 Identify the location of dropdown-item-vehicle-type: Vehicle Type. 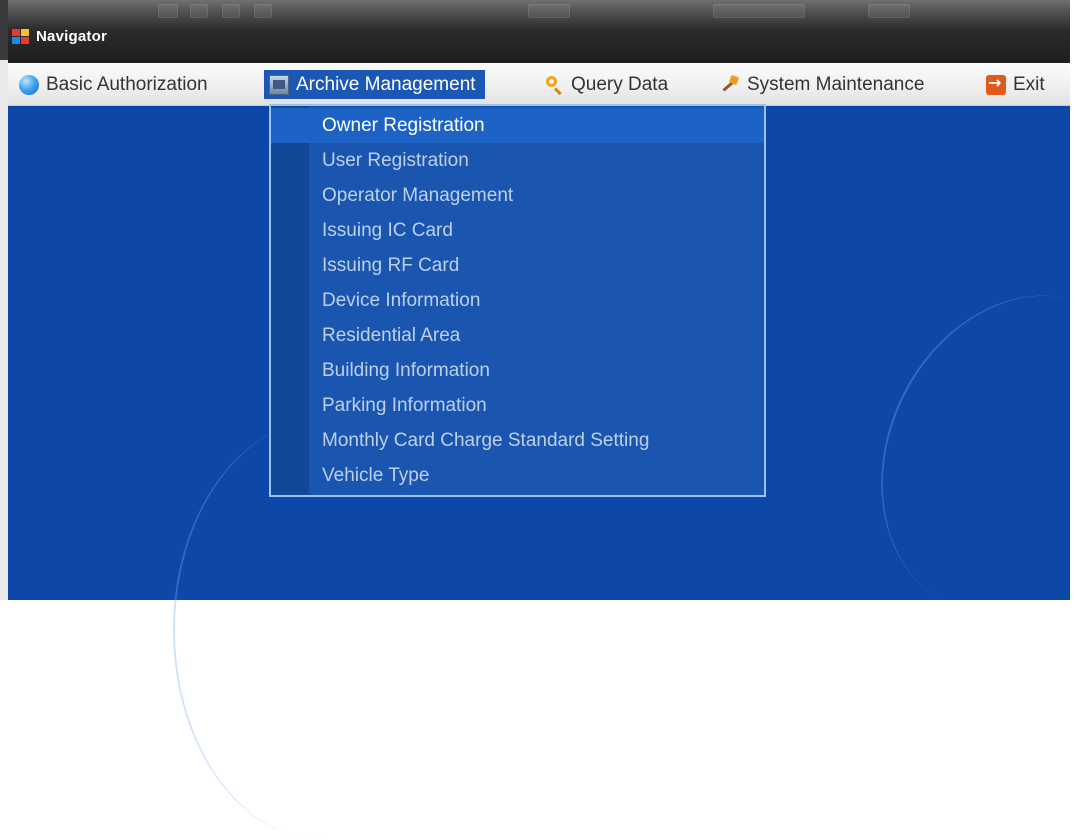
(517, 475).